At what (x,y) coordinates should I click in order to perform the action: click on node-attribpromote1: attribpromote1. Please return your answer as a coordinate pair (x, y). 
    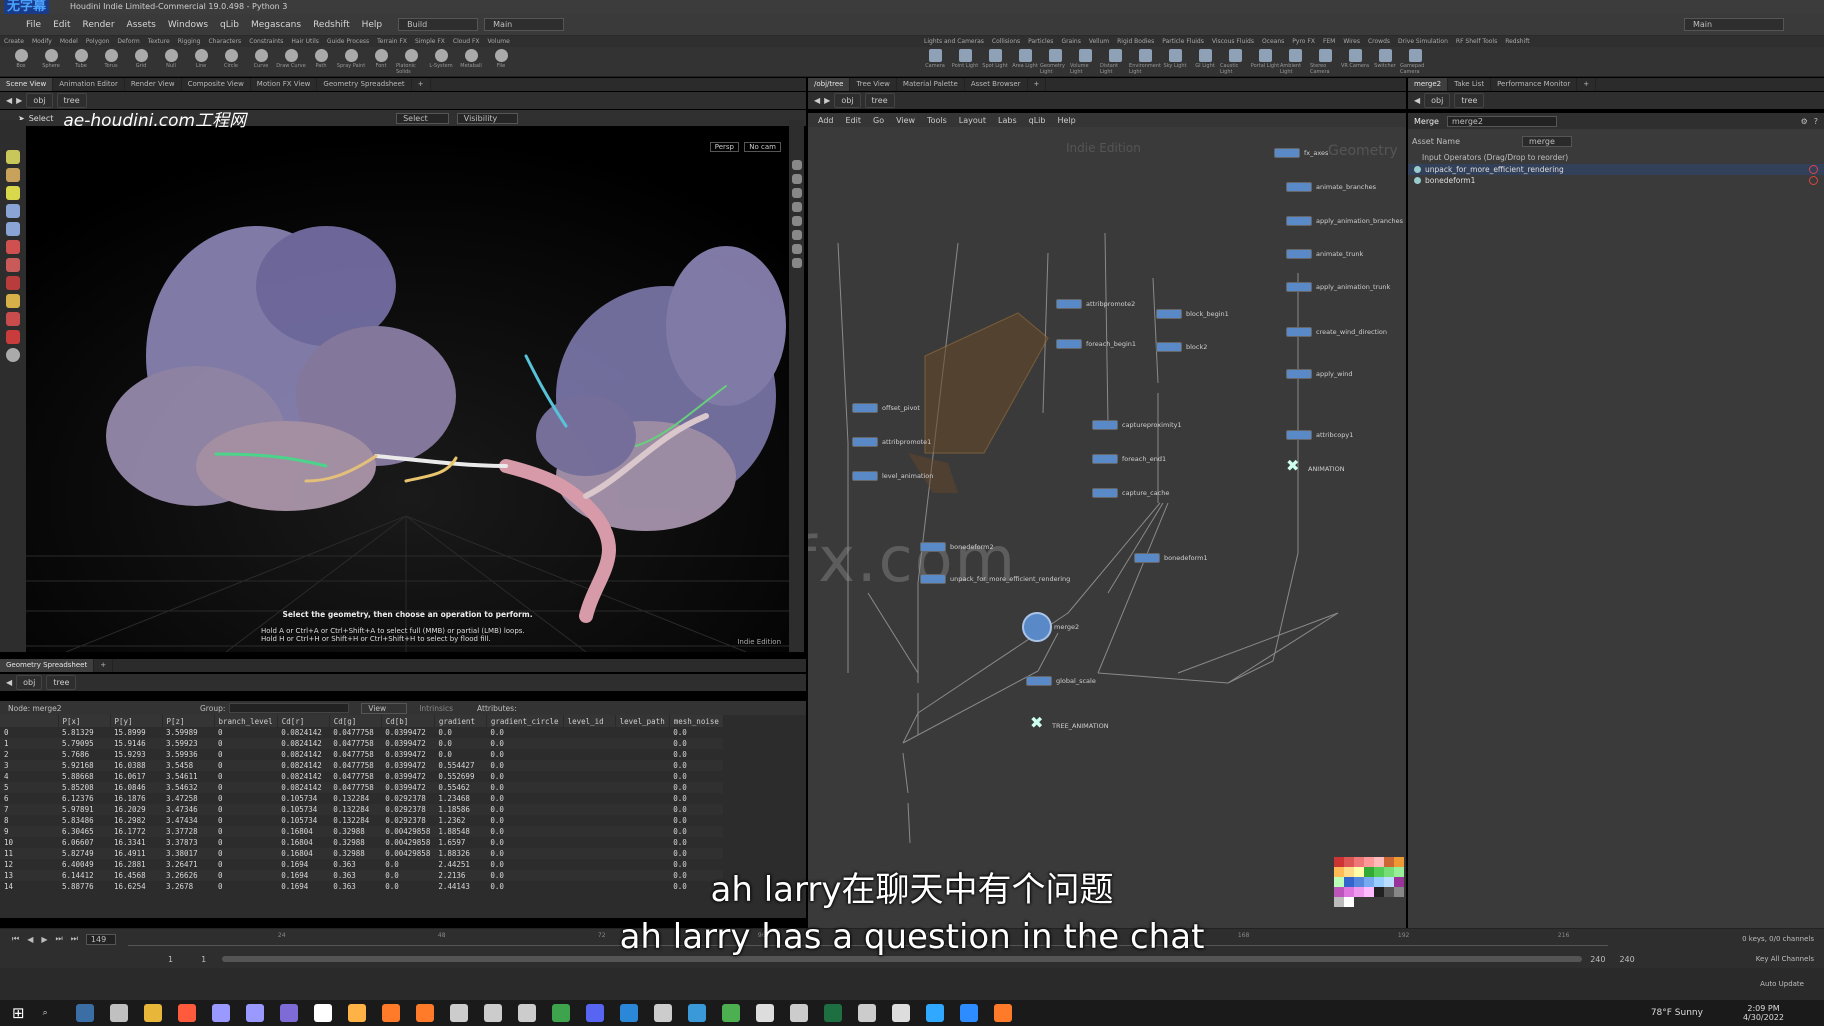
    Looking at the image, I should click on (891, 442).